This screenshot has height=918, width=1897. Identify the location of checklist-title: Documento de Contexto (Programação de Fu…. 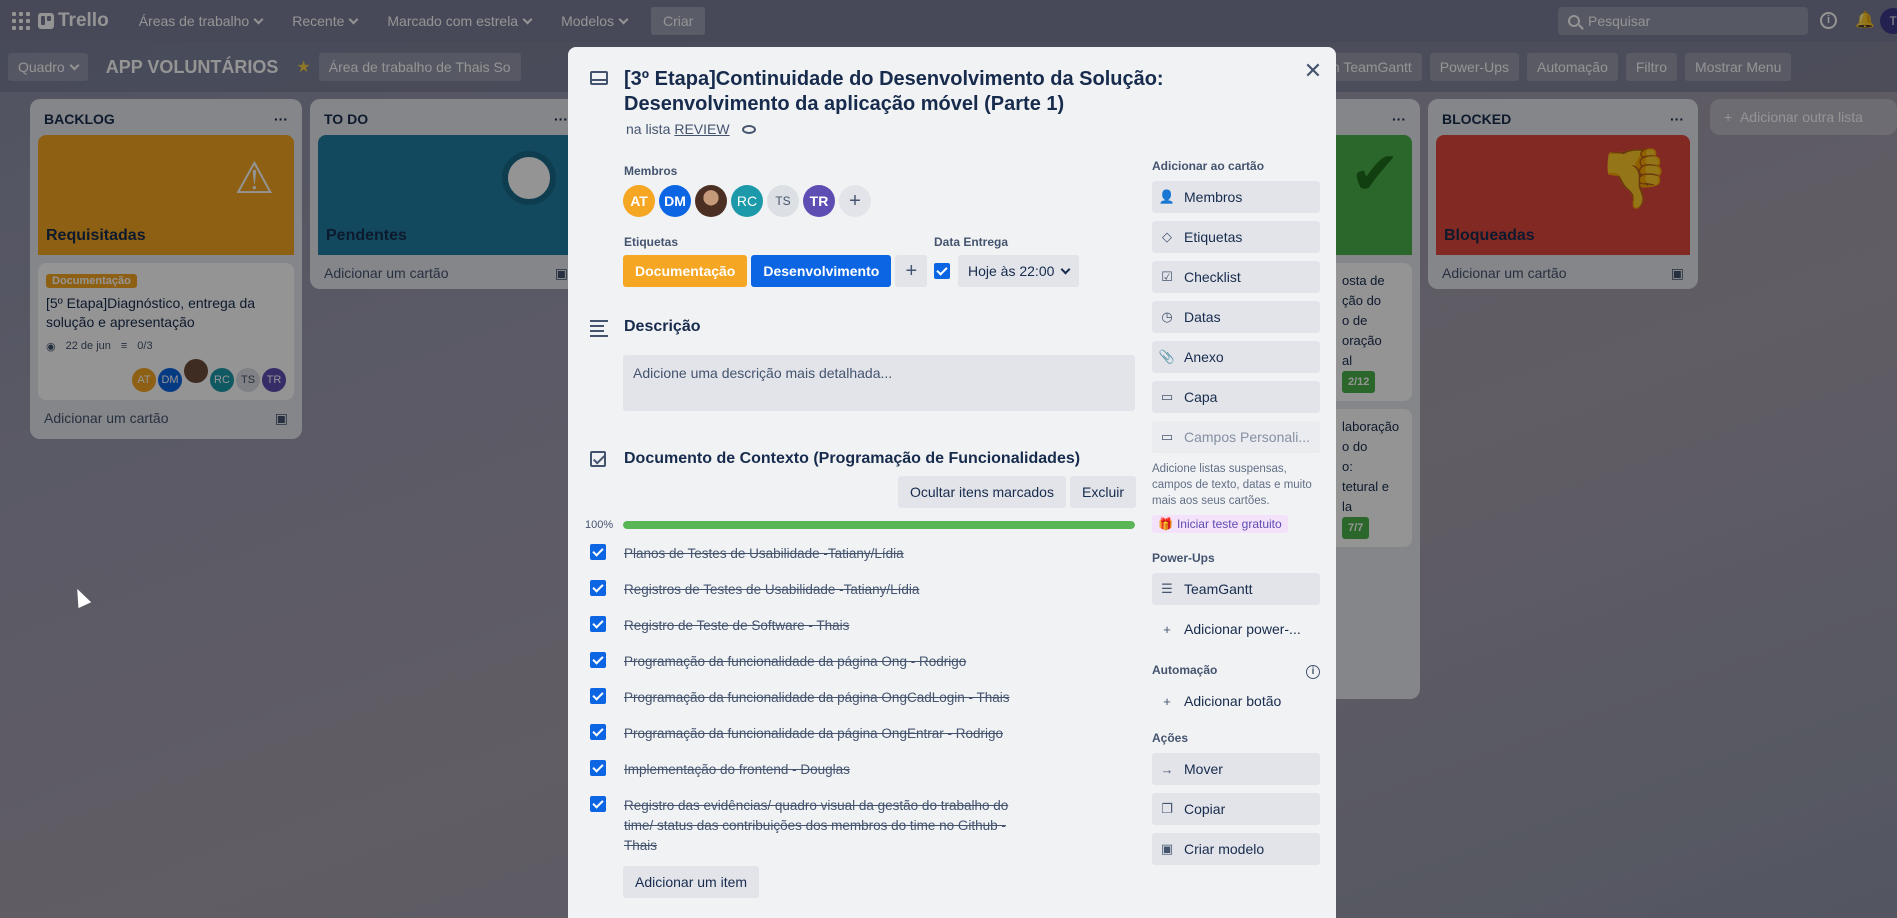
(852, 459).